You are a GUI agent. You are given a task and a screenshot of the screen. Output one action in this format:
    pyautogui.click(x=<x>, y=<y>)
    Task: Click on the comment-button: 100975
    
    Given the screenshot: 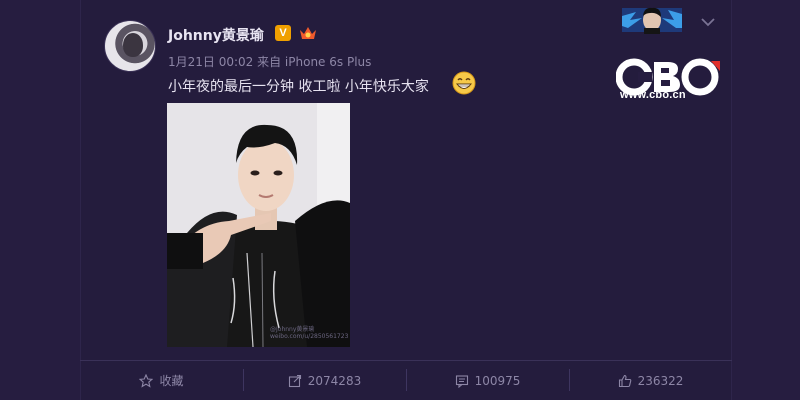 What is the action you would take?
    pyautogui.click(x=487, y=380)
    